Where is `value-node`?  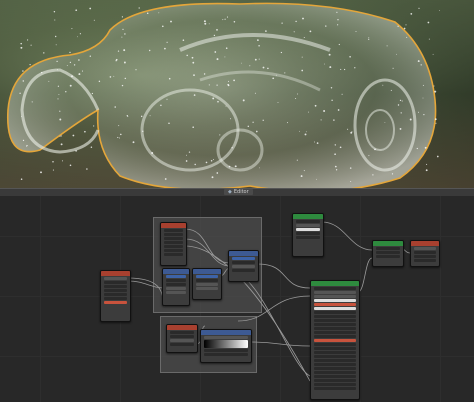 value-node is located at coordinates (182, 338).